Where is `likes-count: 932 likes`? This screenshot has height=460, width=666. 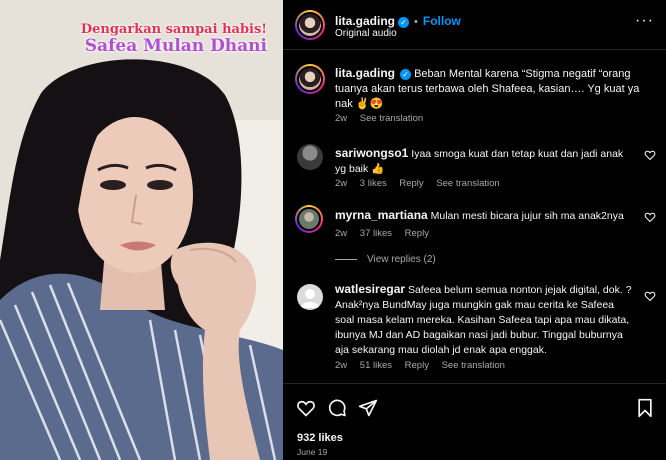
likes-count: 932 likes is located at coordinates (320, 438).